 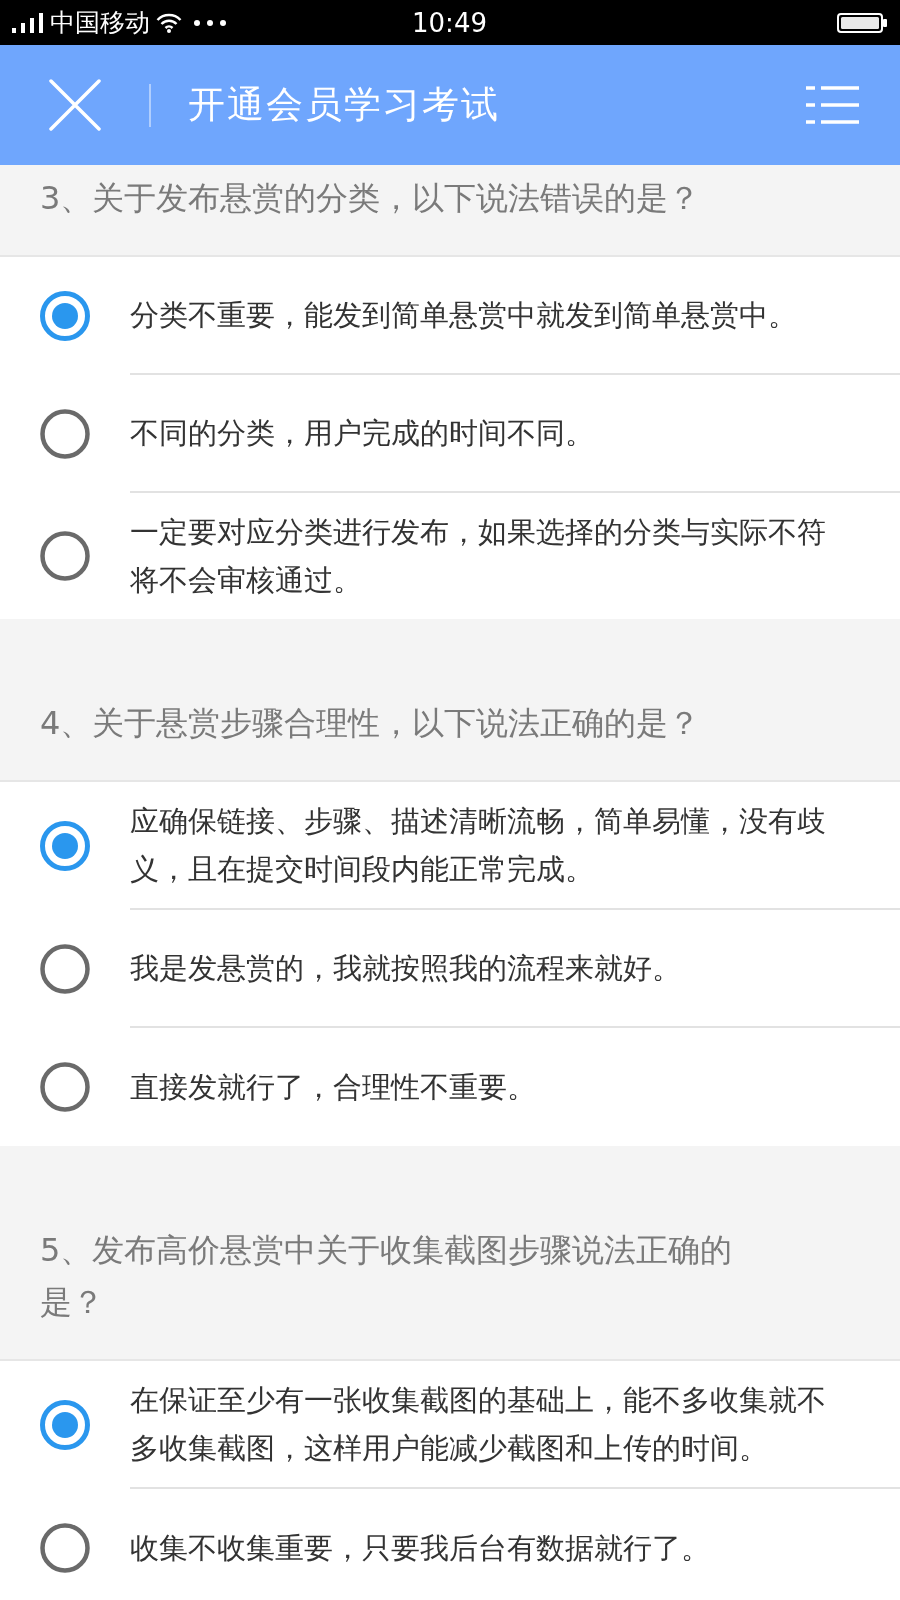 I want to click on option-text: 不同的分类，用户完成的时间不同。, so click(x=362, y=433).